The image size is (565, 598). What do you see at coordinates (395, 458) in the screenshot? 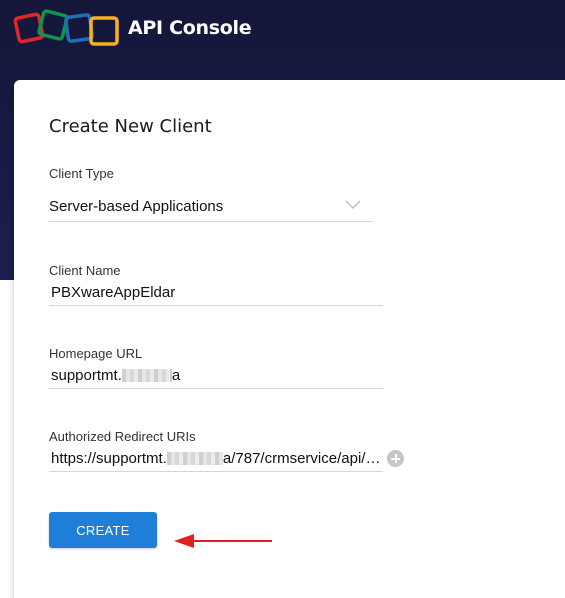
I see `add-uri-icon` at bounding box center [395, 458].